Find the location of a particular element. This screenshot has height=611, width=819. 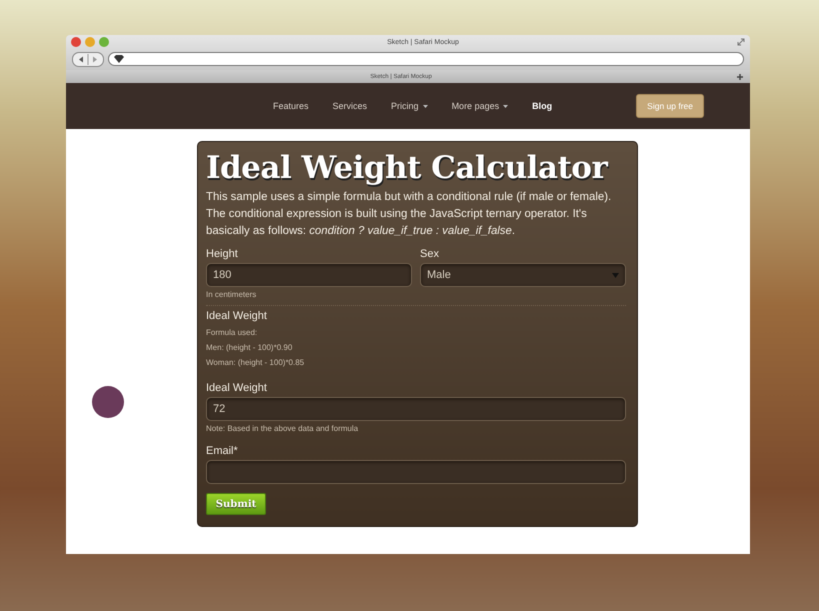

help-text: Note: Based in the above data and formula is located at coordinates (283, 428).